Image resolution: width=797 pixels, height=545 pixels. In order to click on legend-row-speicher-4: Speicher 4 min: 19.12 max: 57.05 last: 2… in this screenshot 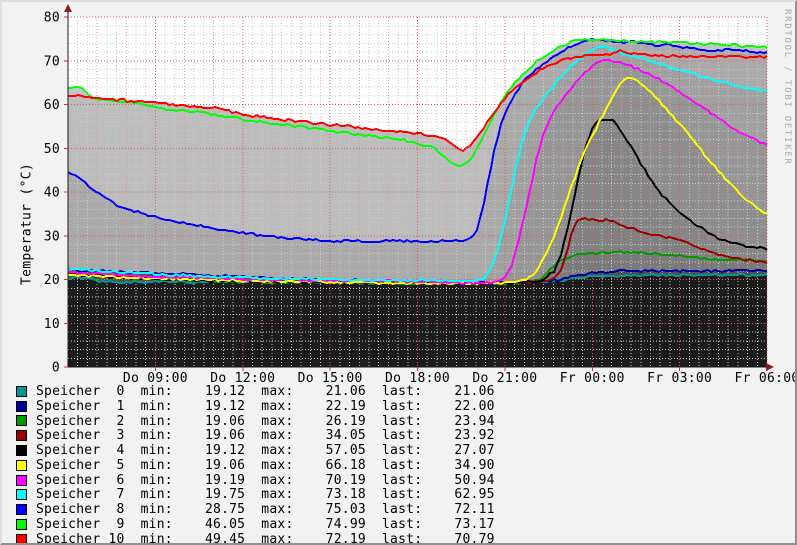, I will do `click(255, 450)`.